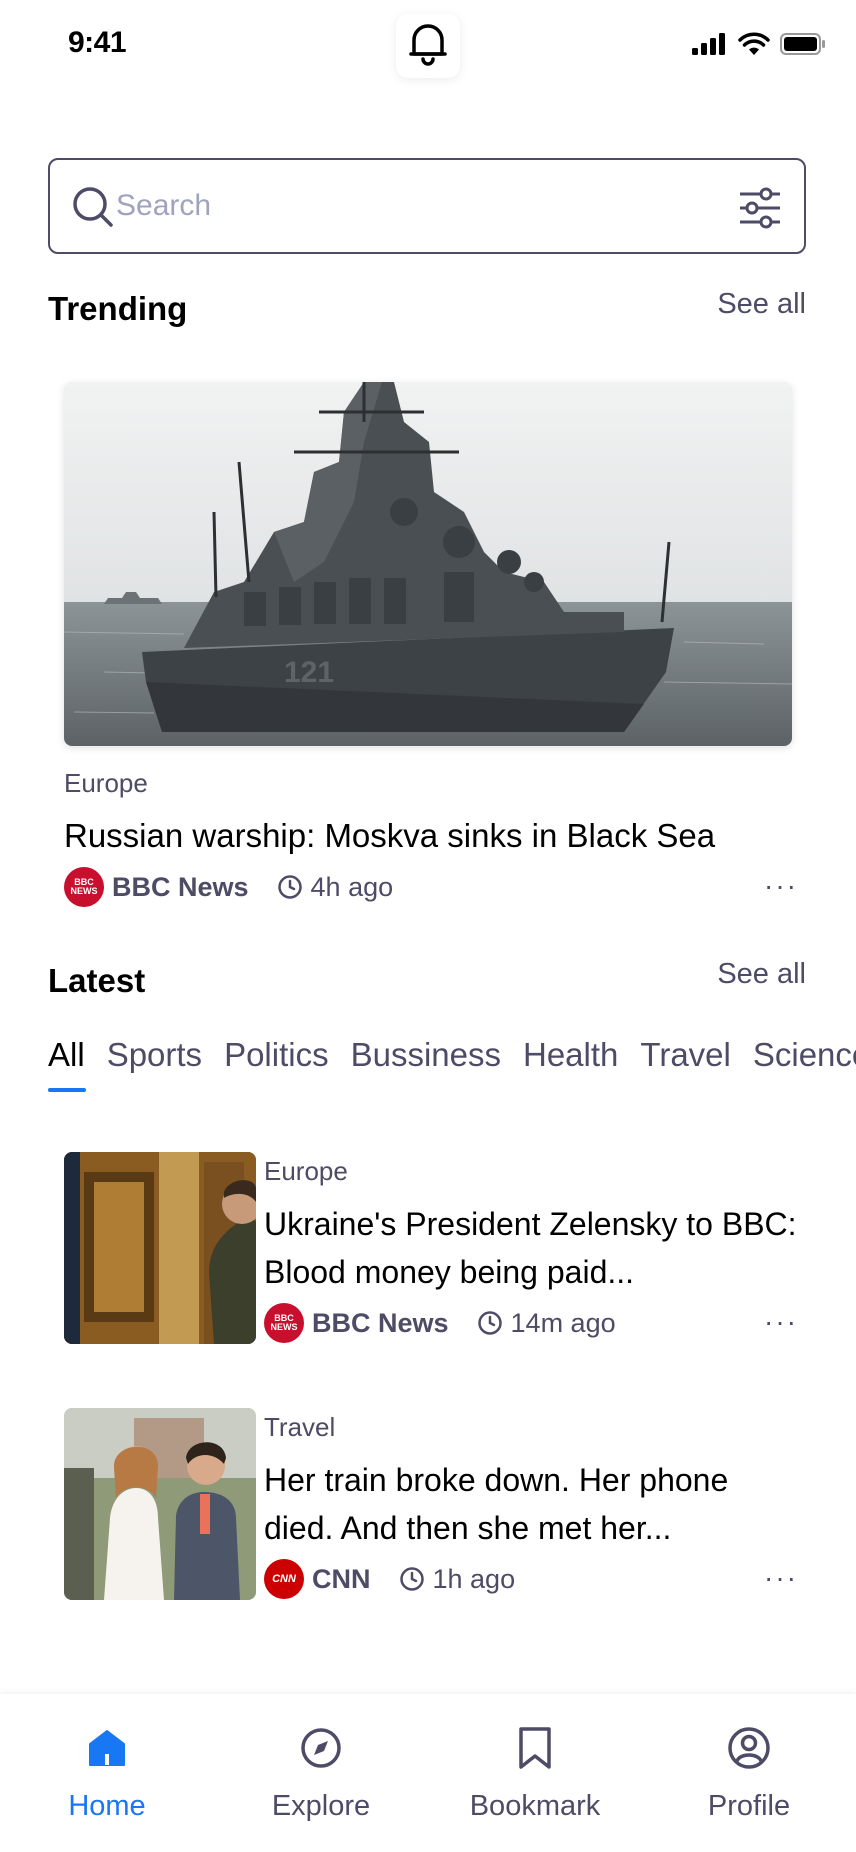 The height and width of the screenshot is (1852, 856). I want to click on cnn-logo: CNN, so click(284, 1579).